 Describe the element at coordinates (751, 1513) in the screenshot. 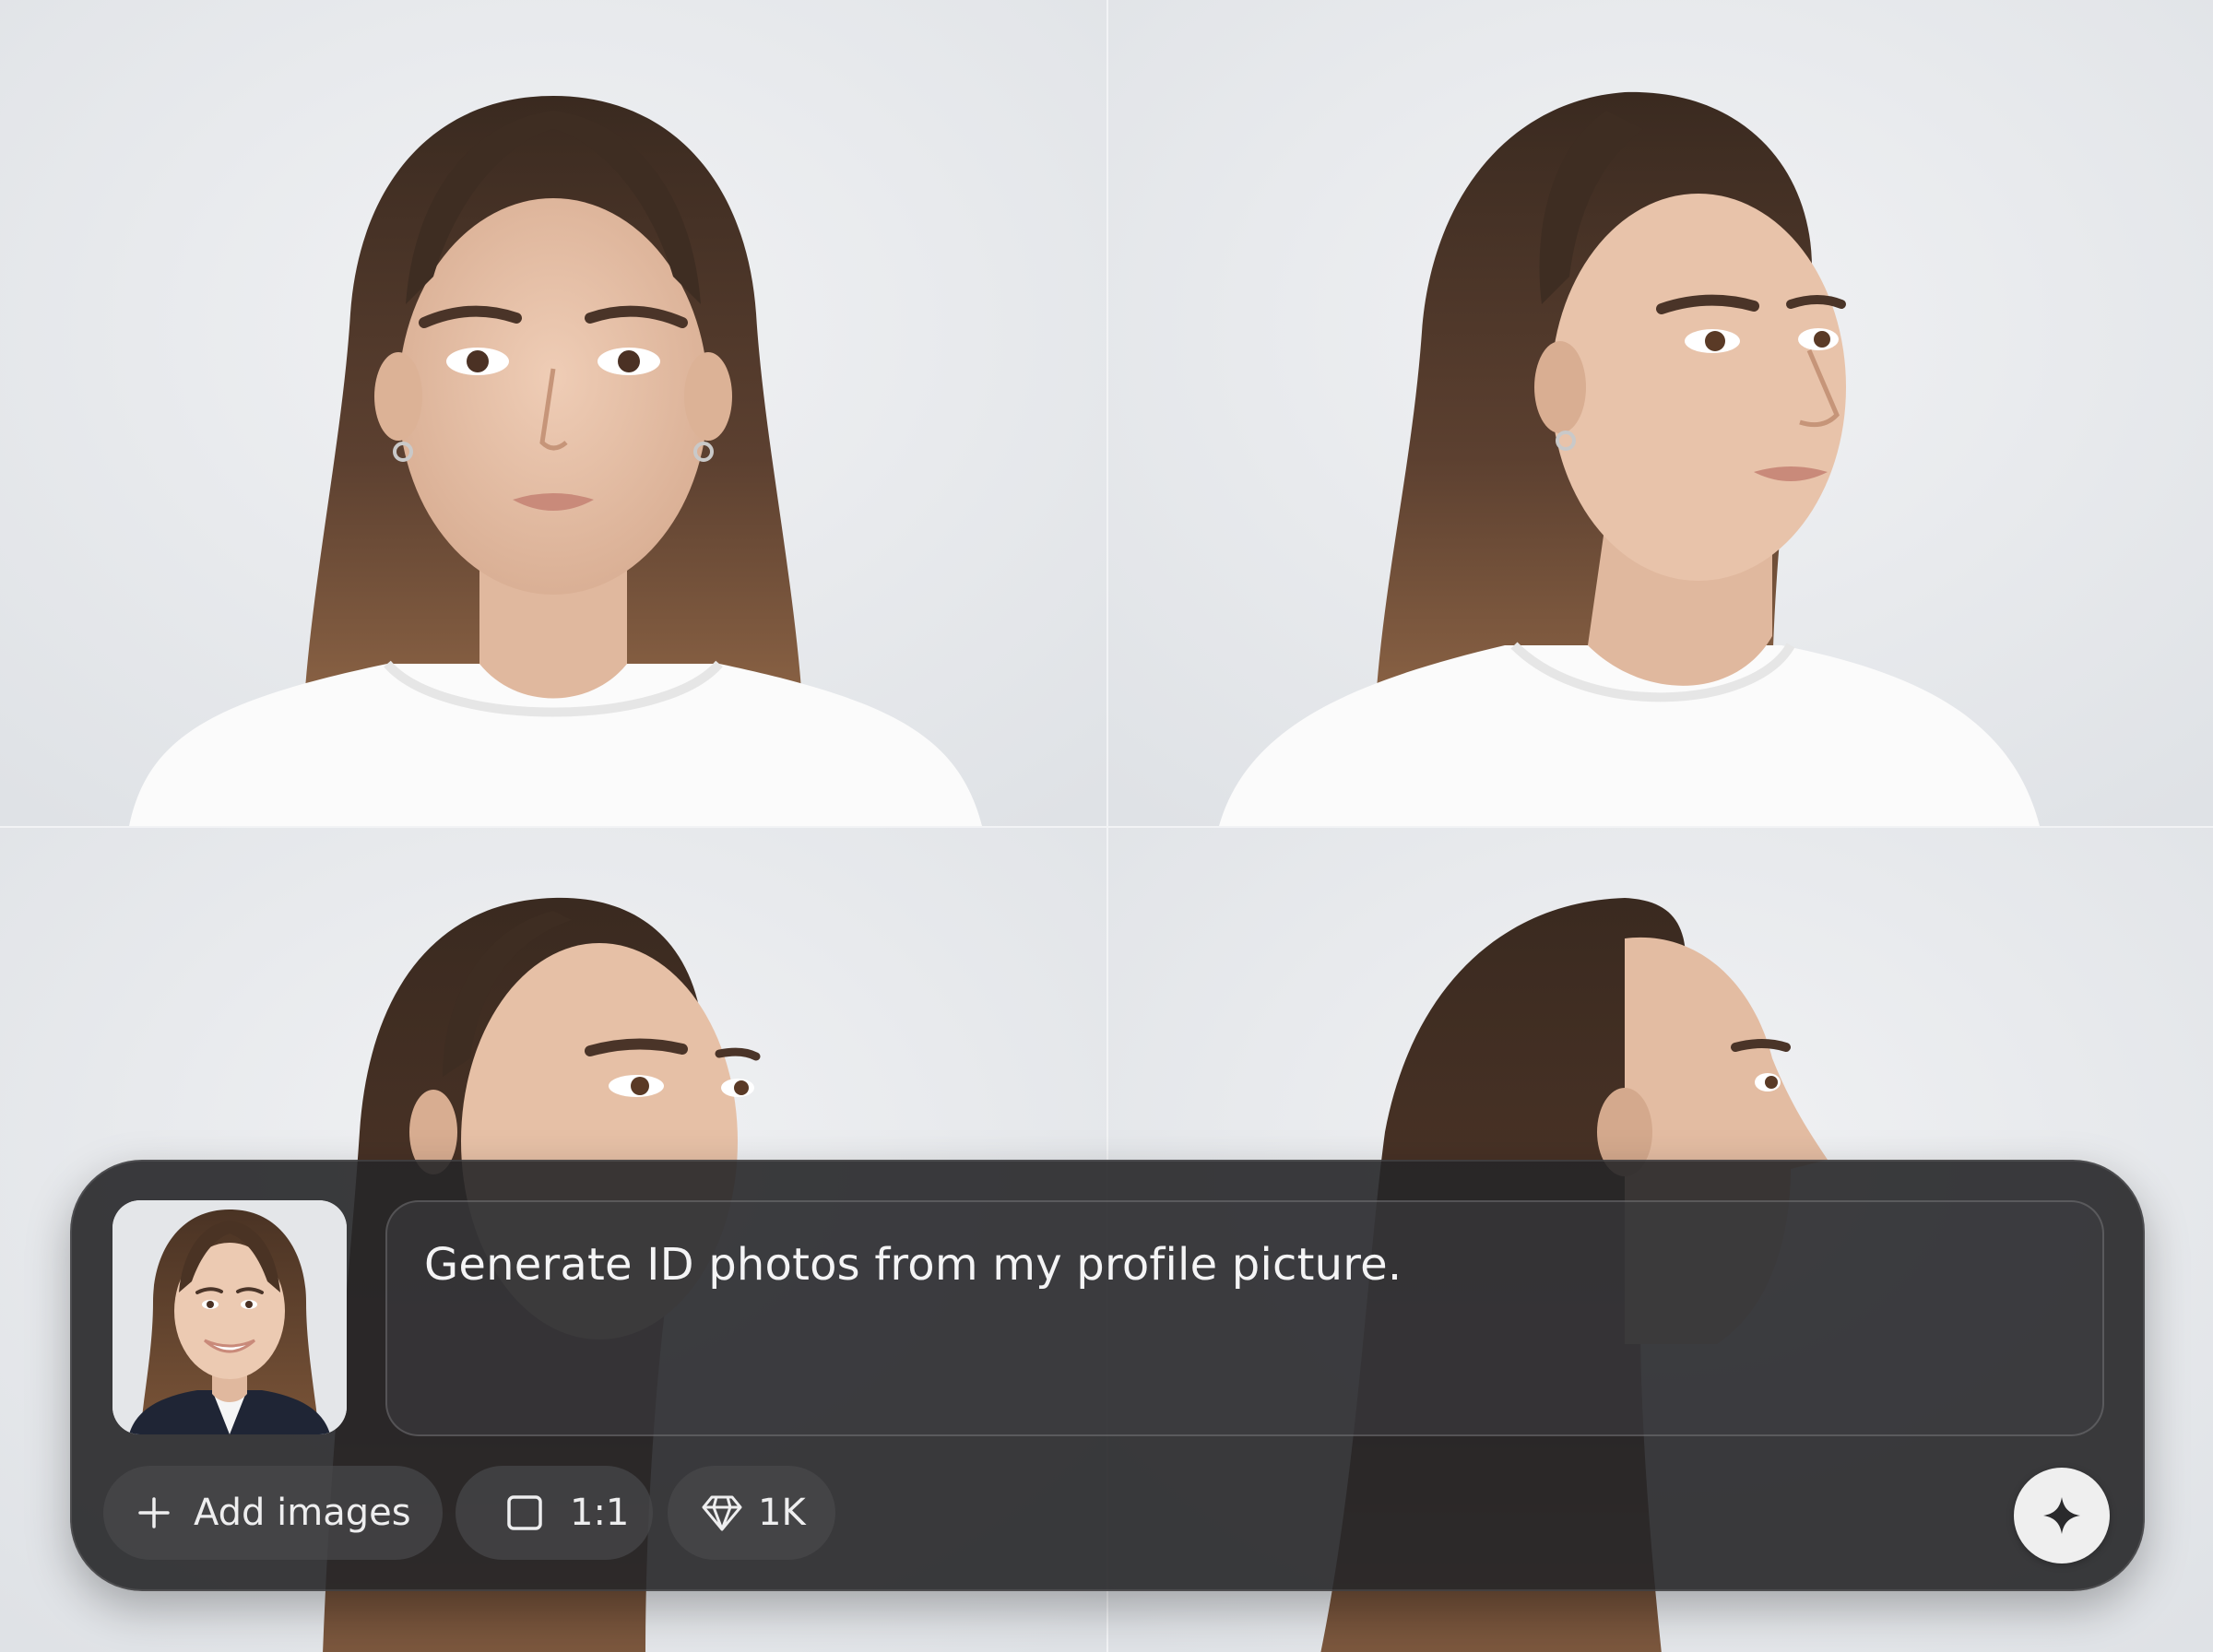

I see `resolution-button: 1K` at that location.